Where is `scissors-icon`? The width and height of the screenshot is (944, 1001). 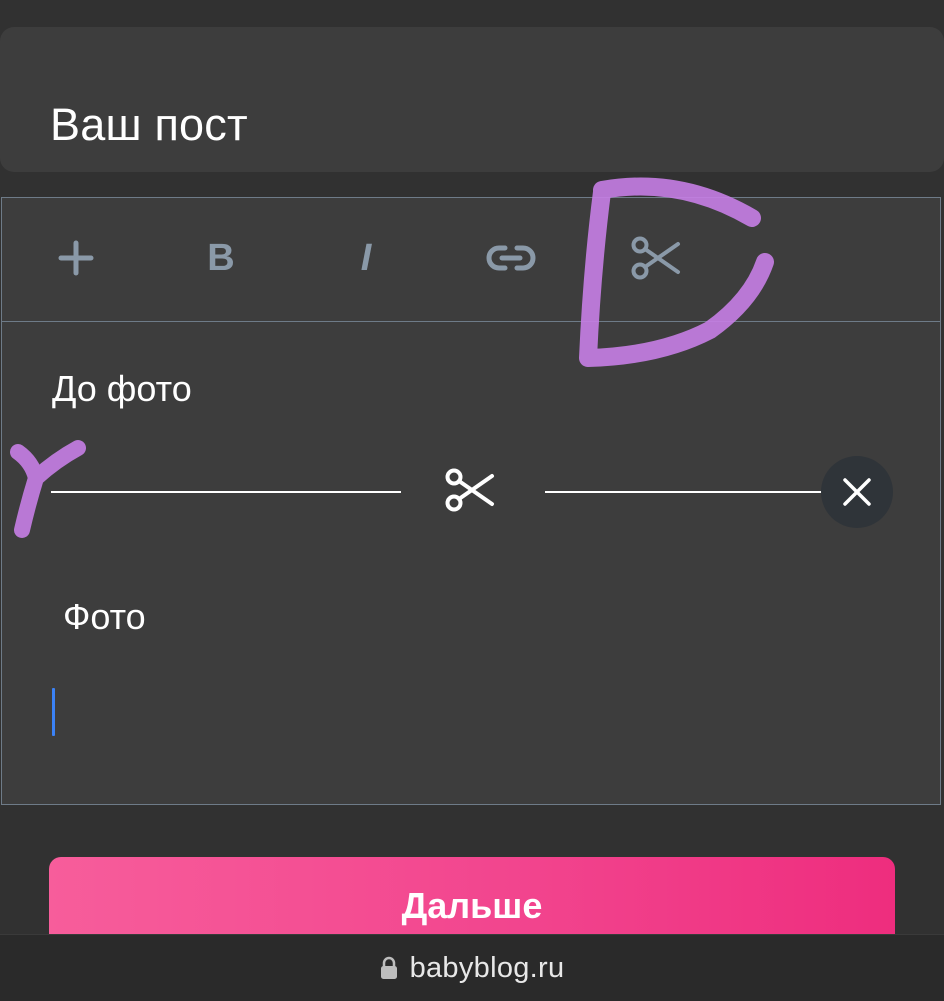
scissors-icon is located at coordinates (655, 258).